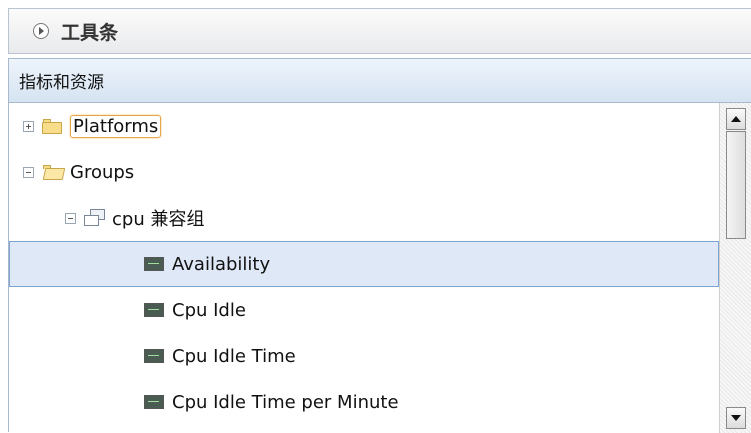 Image resolution: width=751 pixels, height=433 pixels. I want to click on tree-node-cpu-group: cpu 兼容组, so click(364, 218).